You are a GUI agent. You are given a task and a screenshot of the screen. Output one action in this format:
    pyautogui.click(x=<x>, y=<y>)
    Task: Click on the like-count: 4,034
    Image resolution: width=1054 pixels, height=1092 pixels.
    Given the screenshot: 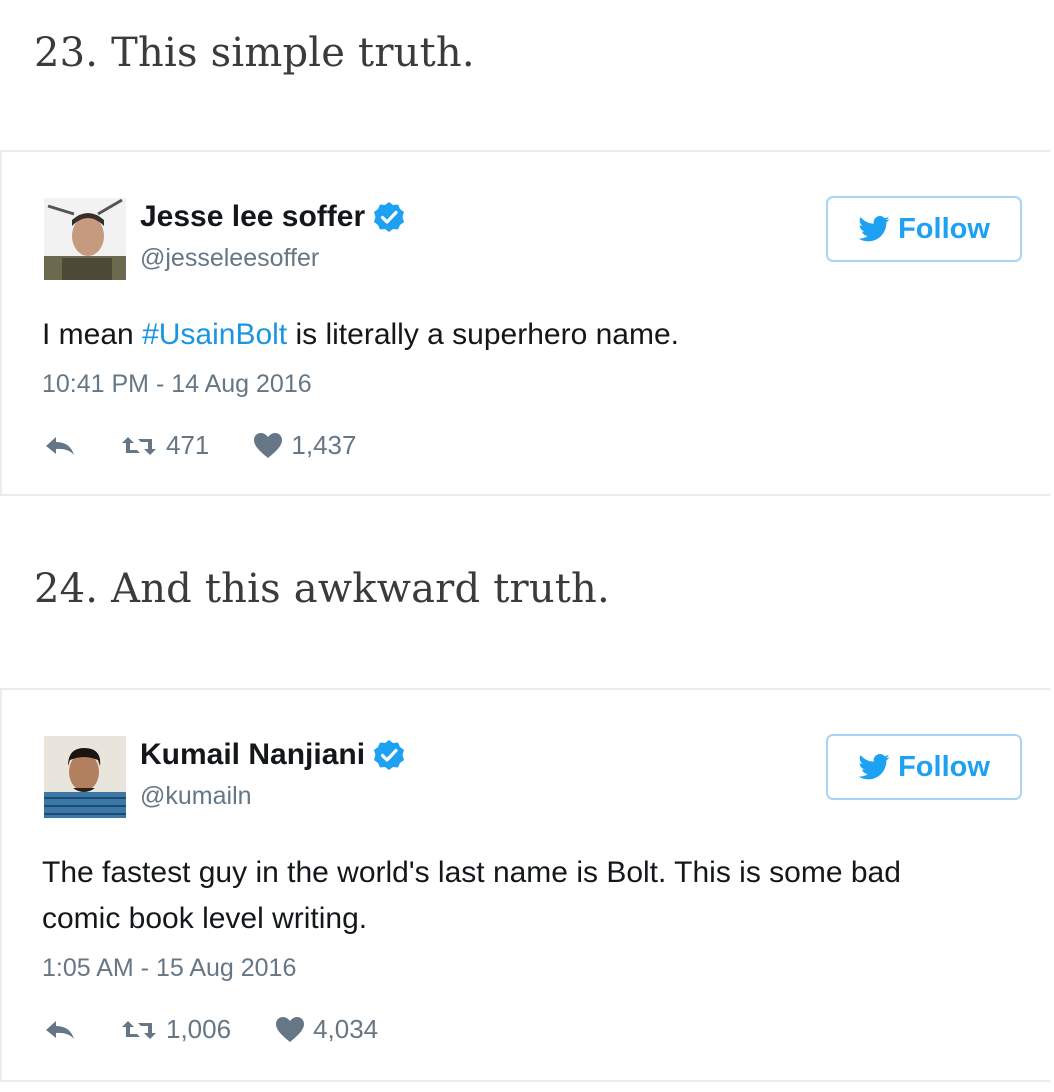 What is the action you would take?
    pyautogui.click(x=346, y=1029)
    